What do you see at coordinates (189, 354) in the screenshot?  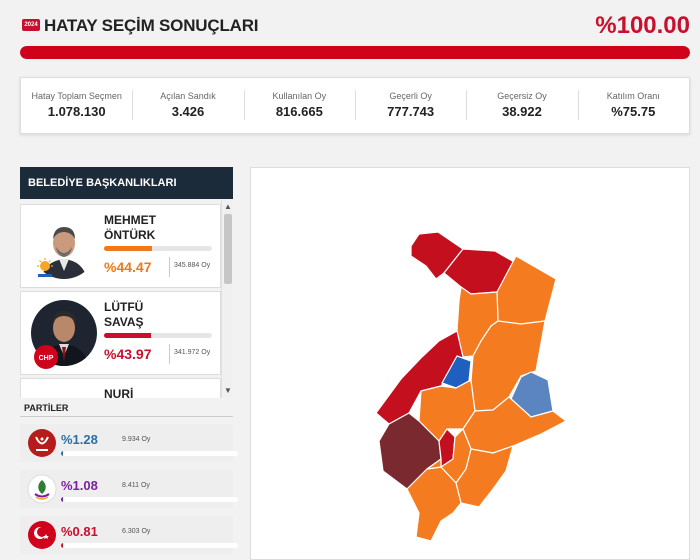 I see `candidate-votes: 341.972 Oy` at bounding box center [189, 354].